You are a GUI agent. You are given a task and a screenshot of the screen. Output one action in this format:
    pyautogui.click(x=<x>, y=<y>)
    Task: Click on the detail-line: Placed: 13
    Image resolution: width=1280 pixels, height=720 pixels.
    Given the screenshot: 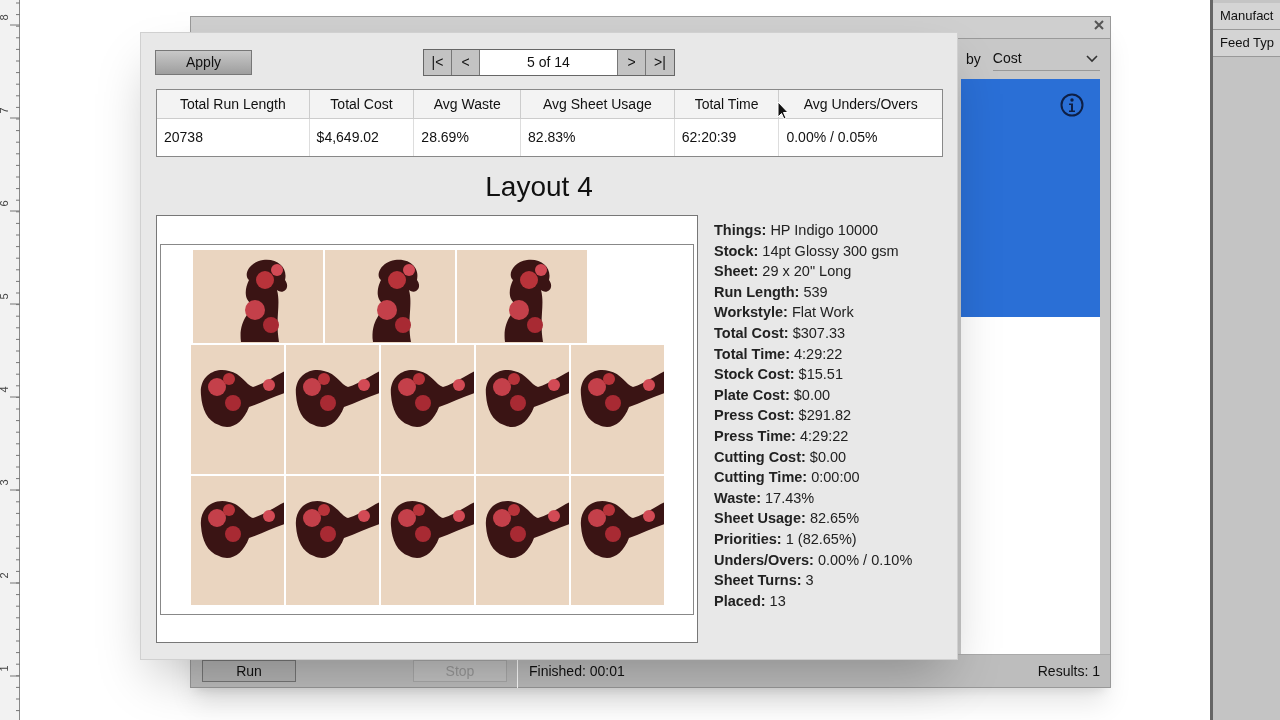 What is the action you would take?
    pyautogui.click(x=750, y=601)
    